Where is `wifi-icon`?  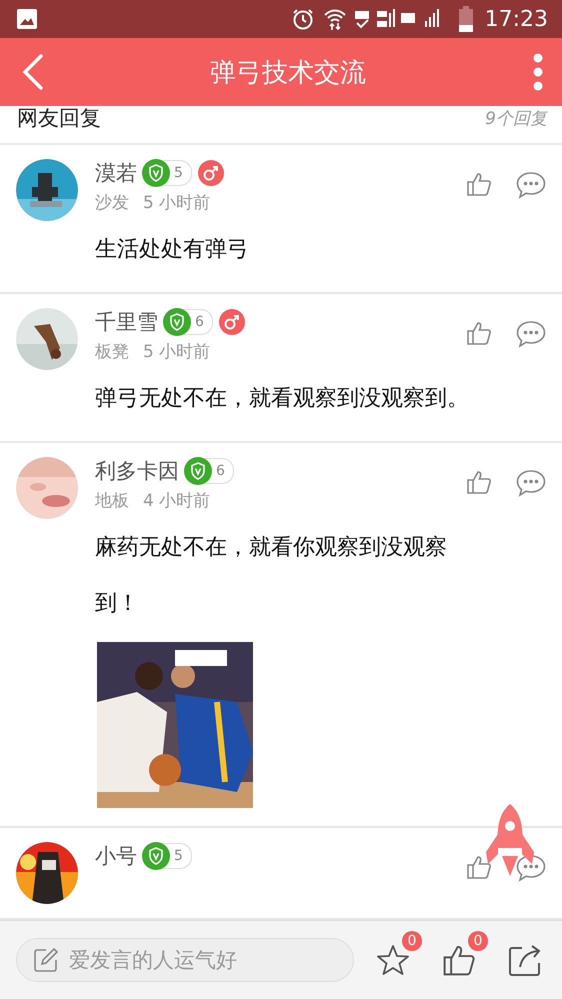 wifi-icon is located at coordinates (334, 19).